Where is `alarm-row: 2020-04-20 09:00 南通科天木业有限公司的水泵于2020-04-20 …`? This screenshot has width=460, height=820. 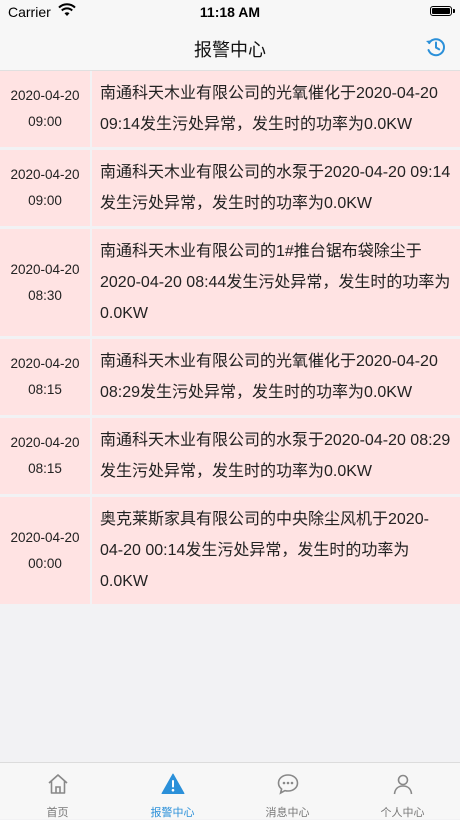 alarm-row: 2020-04-20 09:00 南通科天木业有限公司的水泵于2020-04-20 … is located at coordinates (230, 189).